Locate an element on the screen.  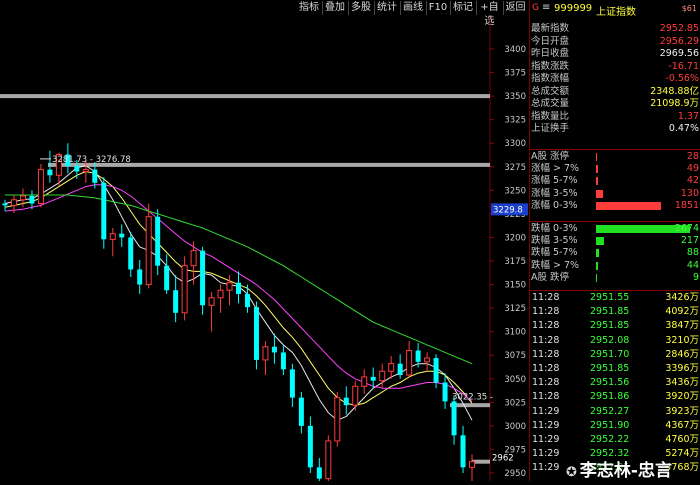
quote-row-value: 2952.85 is located at coordinates (679, 28).